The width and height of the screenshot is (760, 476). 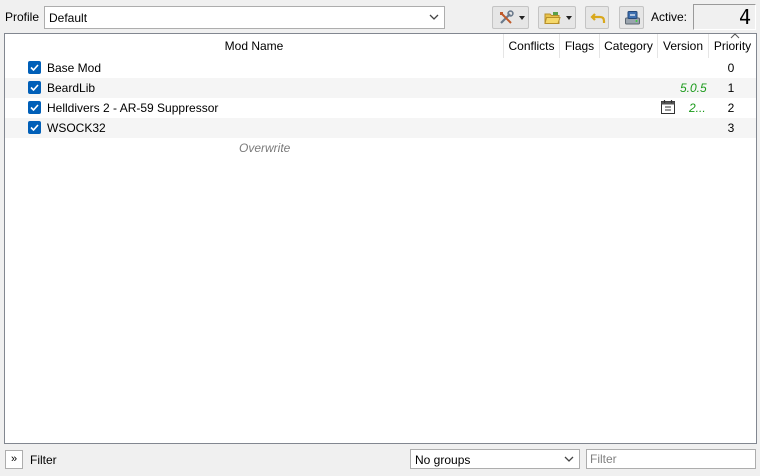 I want to click on expand-filters-button: », so click(x=14, y=459).